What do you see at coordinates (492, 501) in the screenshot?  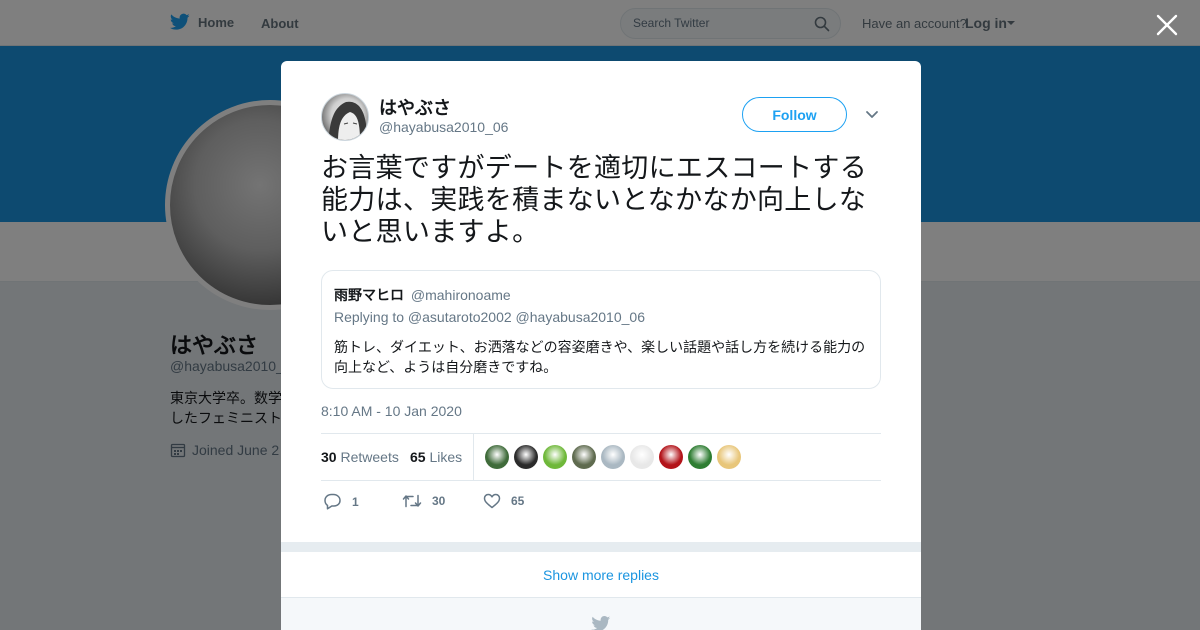 I see `heart-icon` at bounding box center [492, 501].